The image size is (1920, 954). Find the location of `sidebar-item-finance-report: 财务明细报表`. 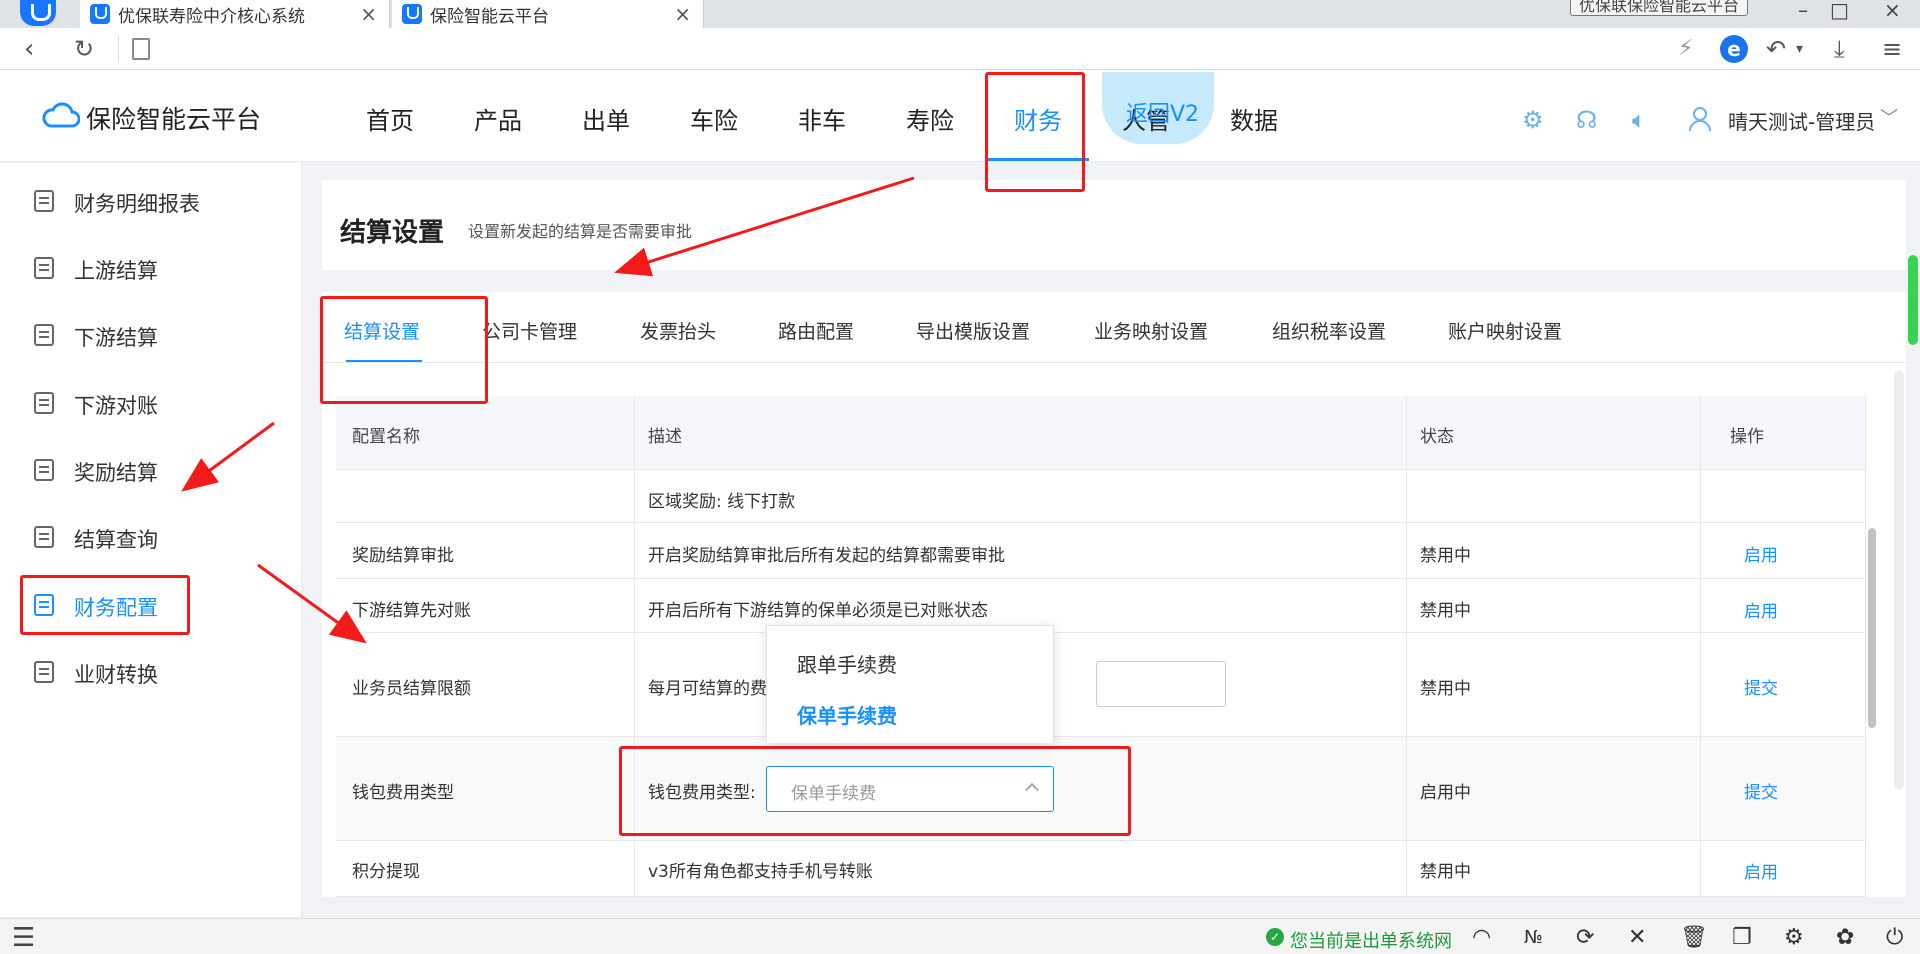

sidebar-item-finance-report: 财务明细报表 is located at coordinates (151, 202).